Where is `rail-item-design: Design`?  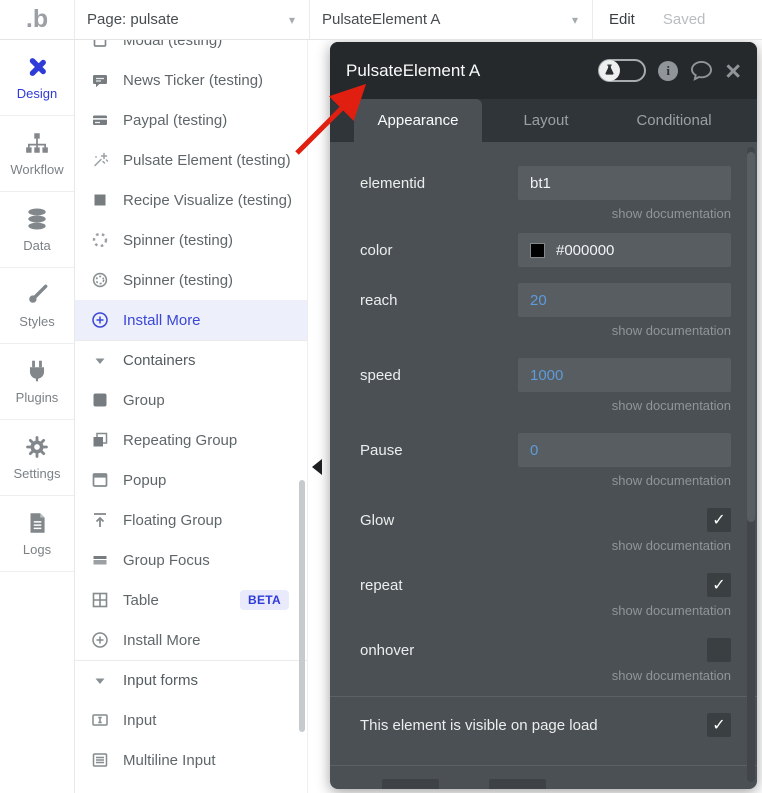 rail-item-design: Design is located at coordinates (37, 78).